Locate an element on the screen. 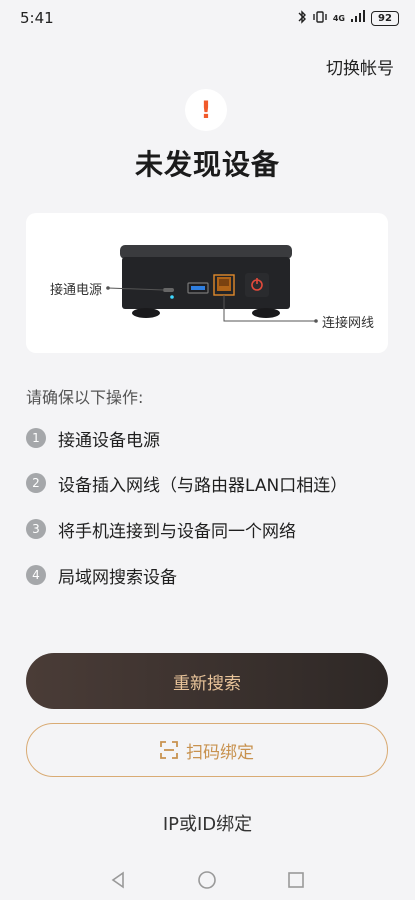 Image resolution: width=415 pixels, height=900 pixels. vibrate-icon is located at coordinates (320, 18).